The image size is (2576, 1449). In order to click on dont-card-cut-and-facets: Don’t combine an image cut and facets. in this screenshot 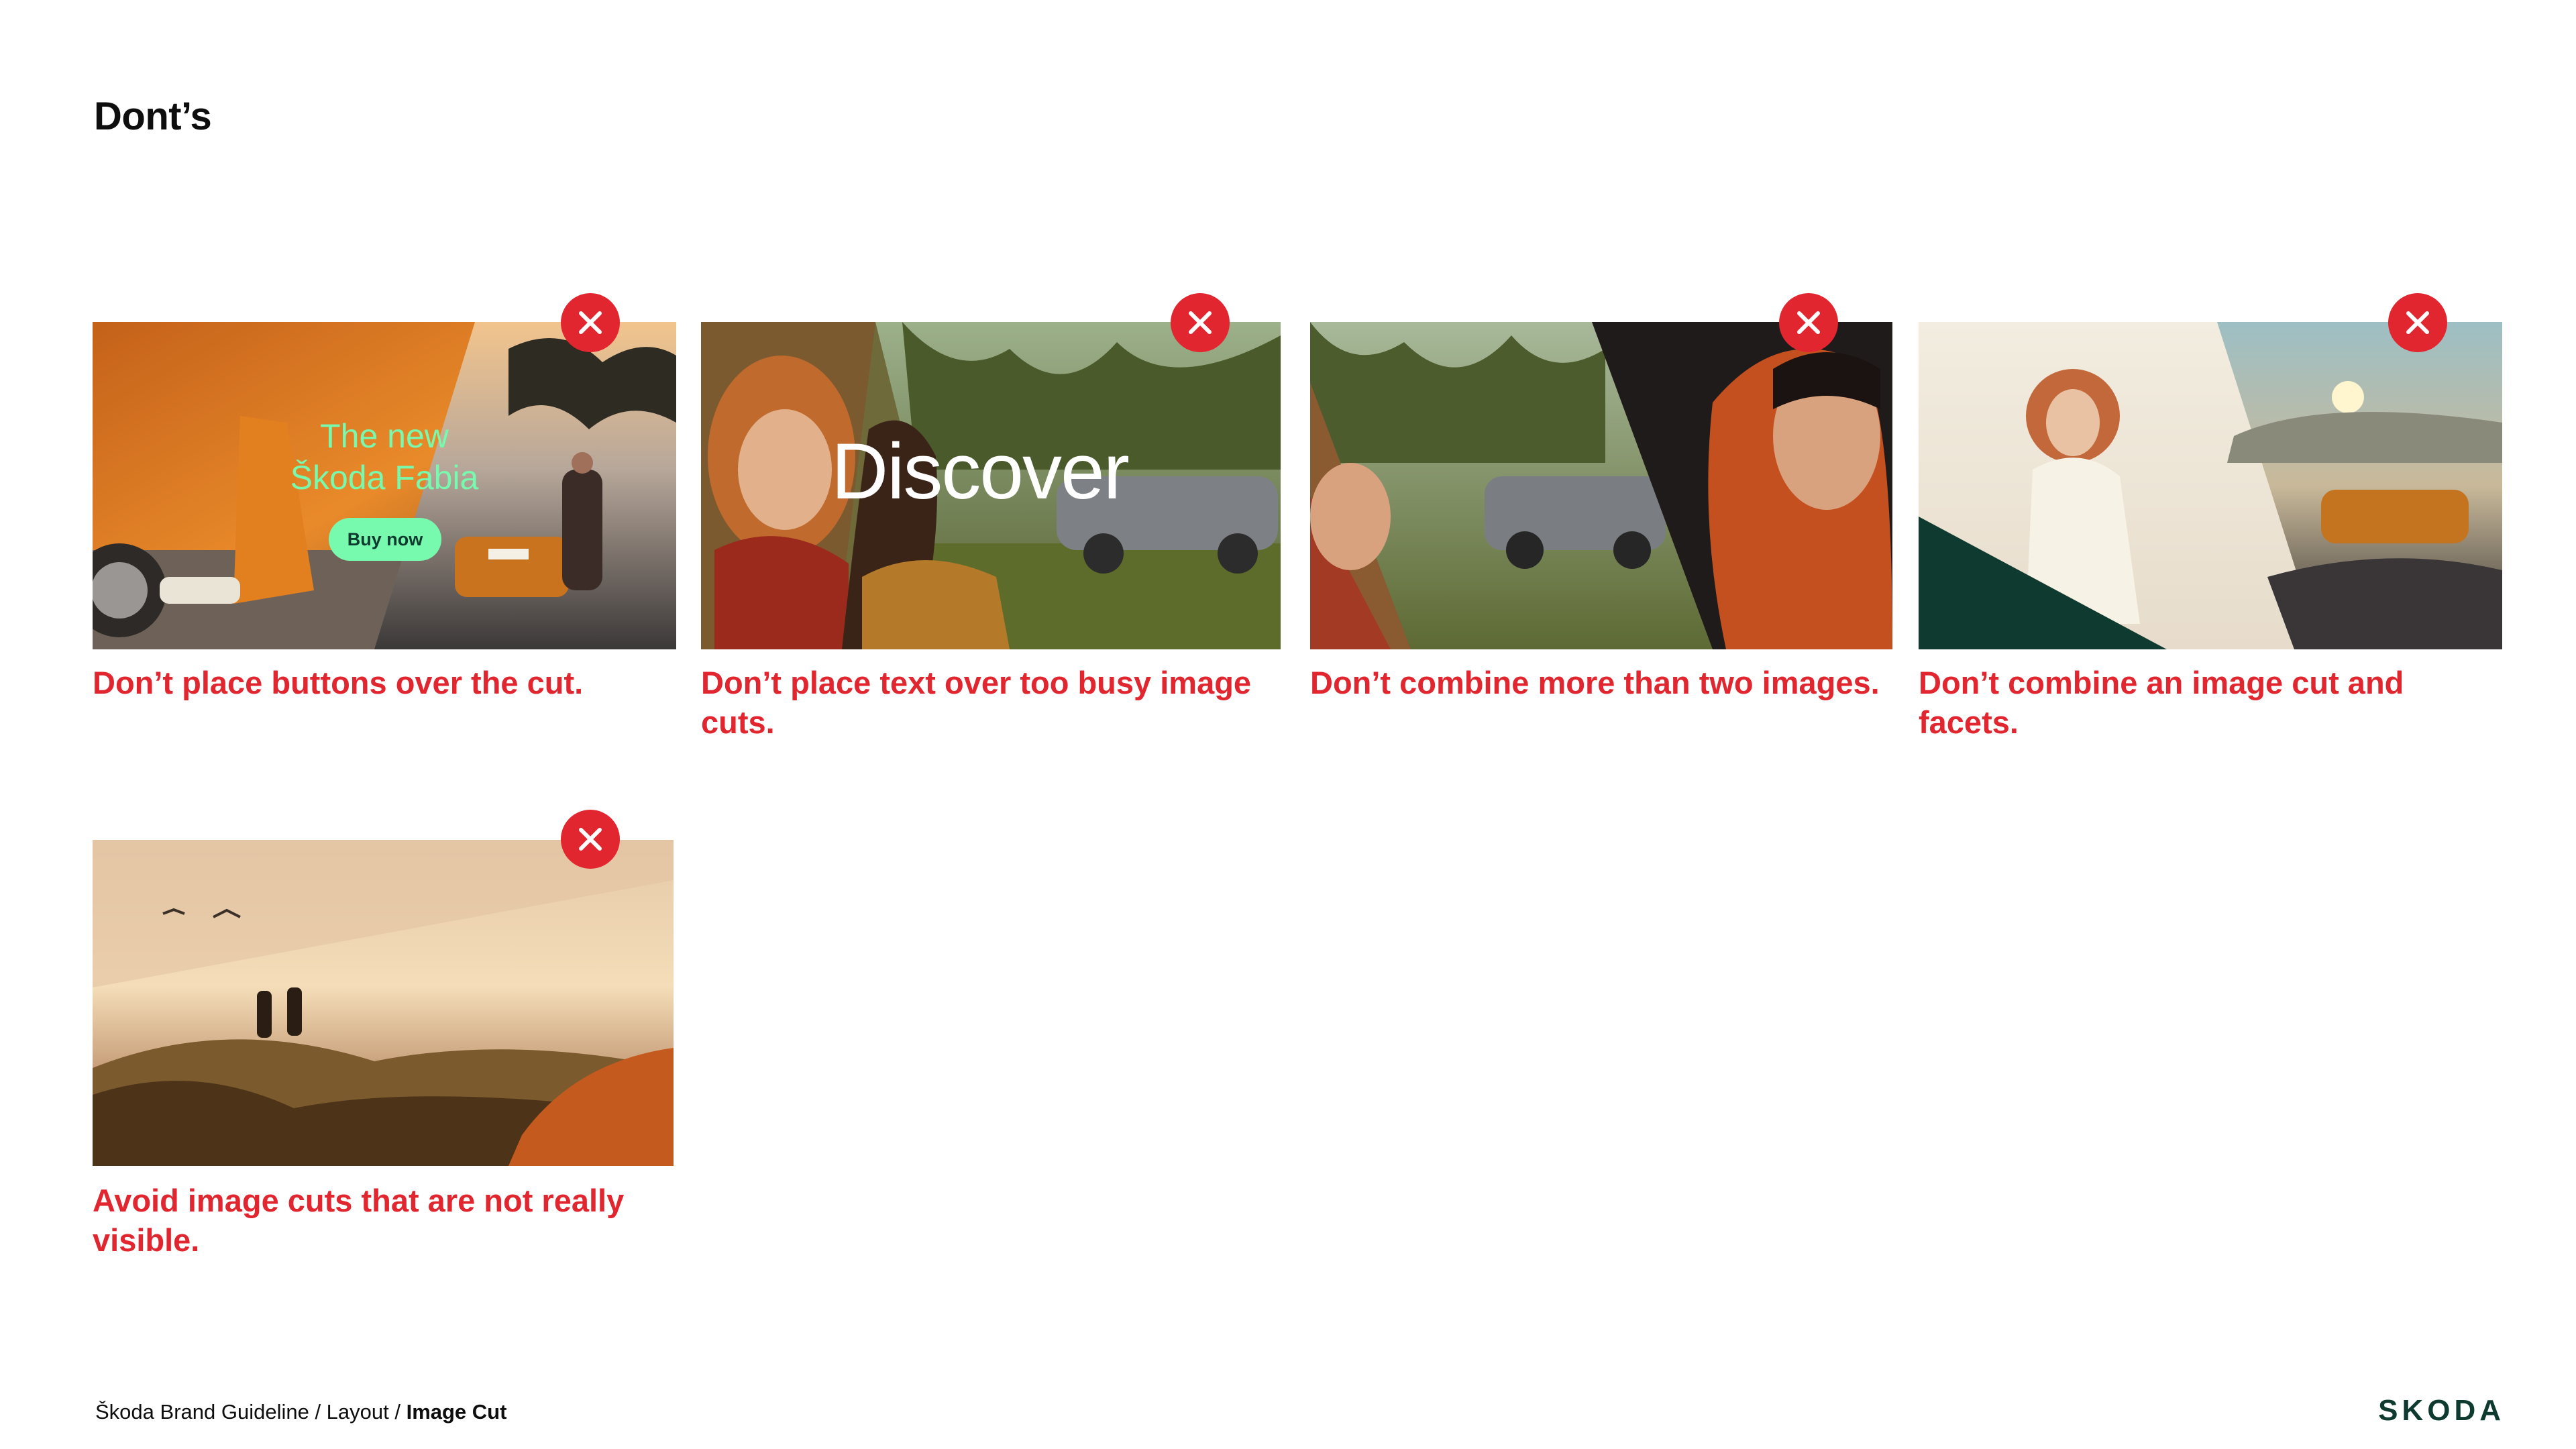, I will do `click(2210, 543)`.